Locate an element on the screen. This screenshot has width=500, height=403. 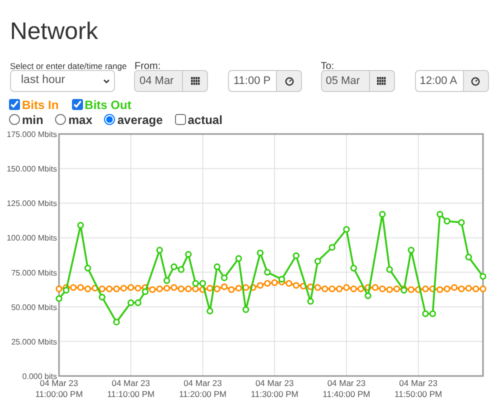
checkbox-label: Bits Out is located at coordinates (108, 105).